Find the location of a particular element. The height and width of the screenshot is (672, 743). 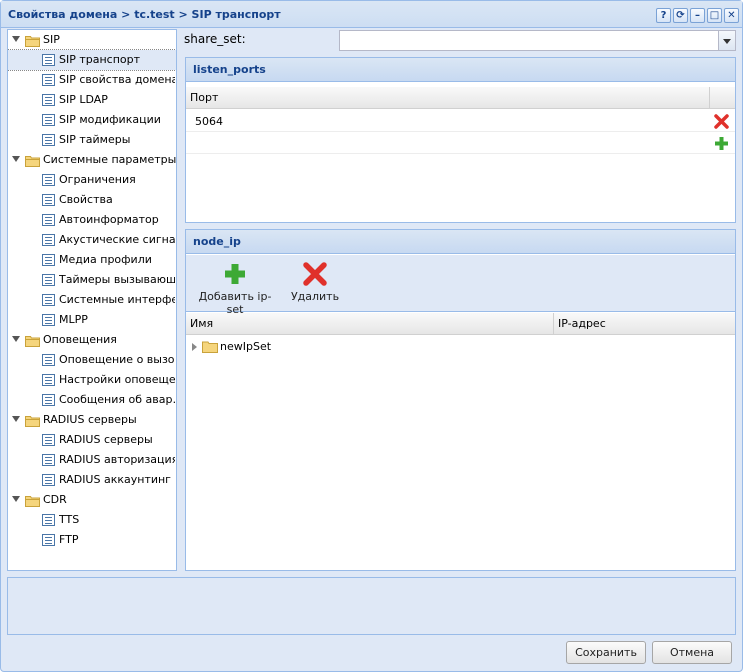

tree-item: SIP таймеры is located at coordinates (92, 140).